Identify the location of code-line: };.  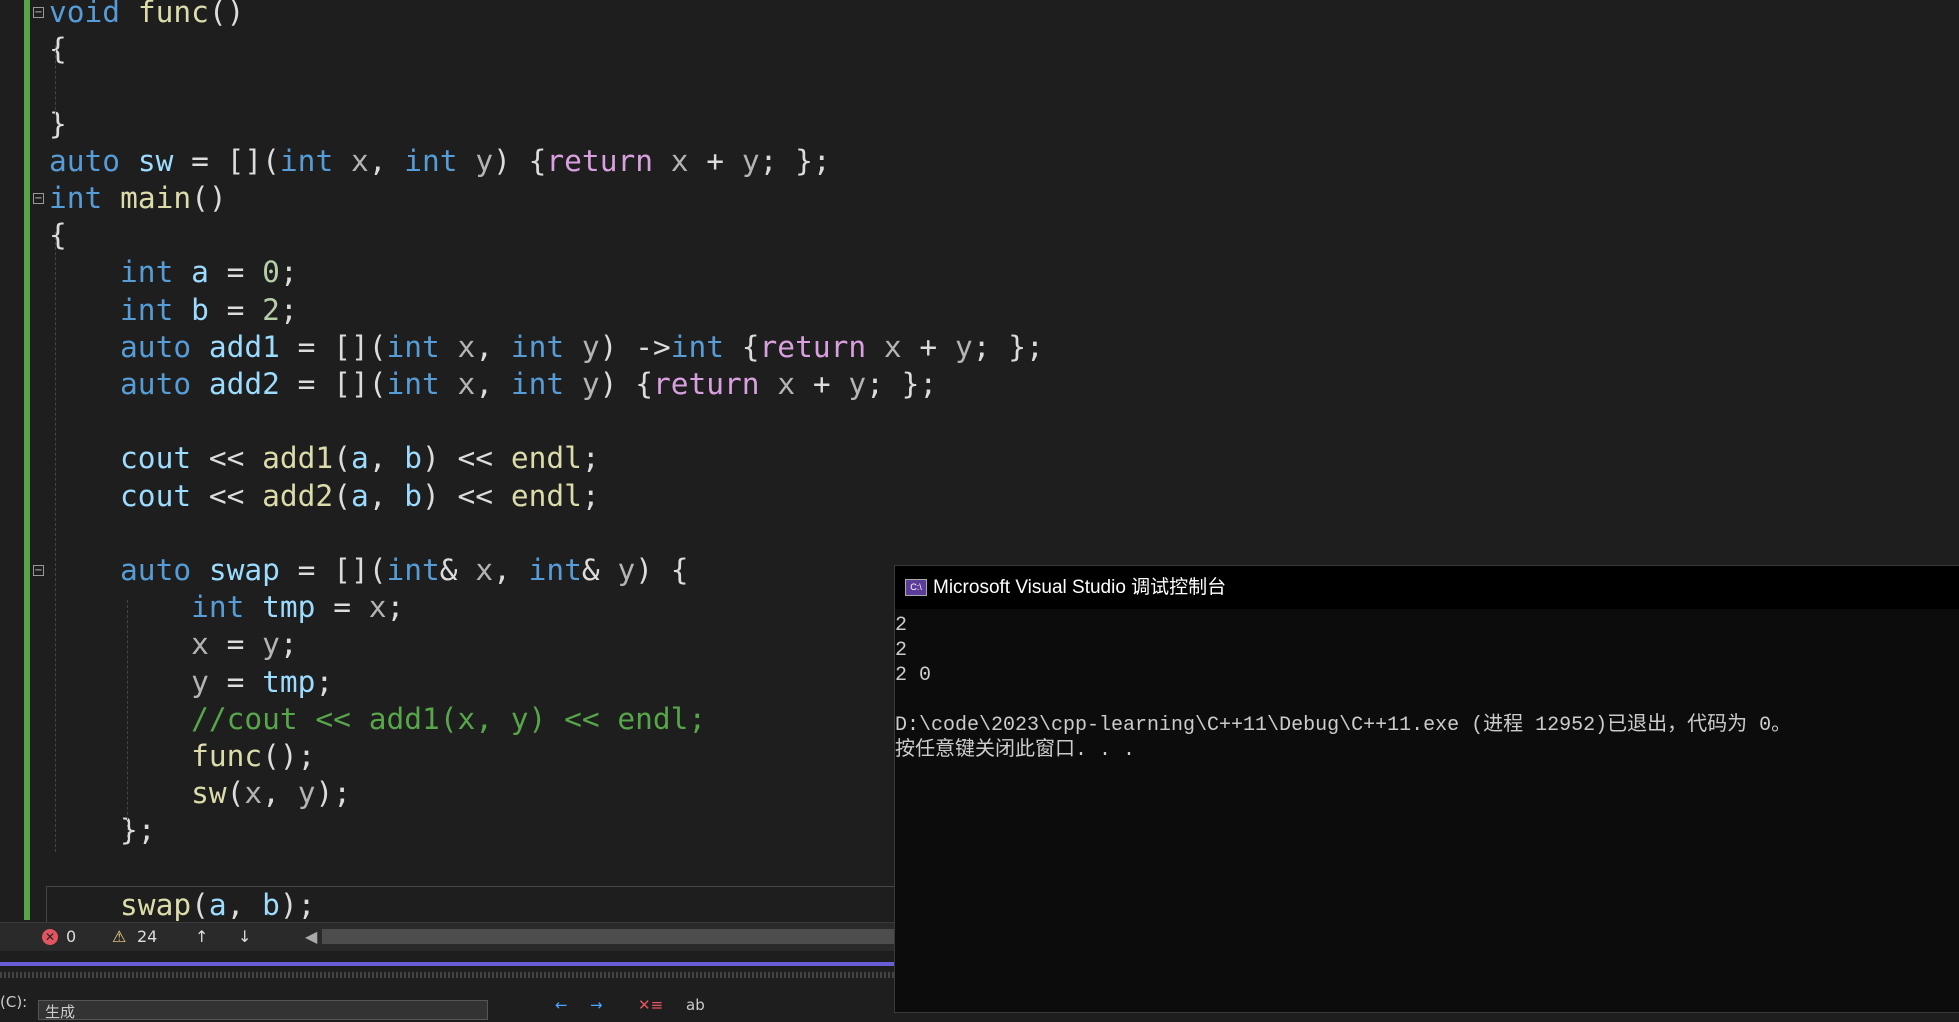
(102, 830).